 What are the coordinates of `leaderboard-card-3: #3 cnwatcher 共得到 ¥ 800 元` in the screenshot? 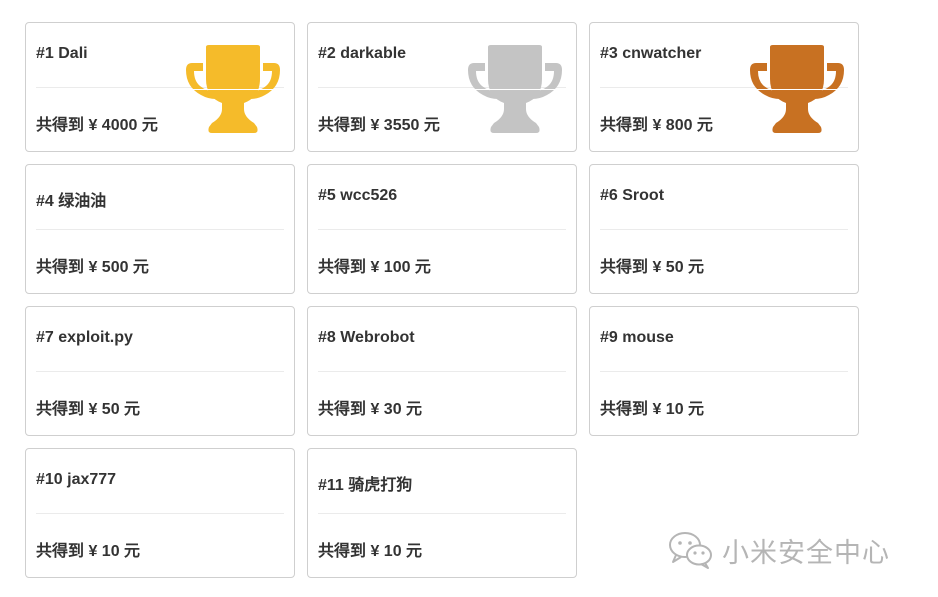 It's located at (724, 87).